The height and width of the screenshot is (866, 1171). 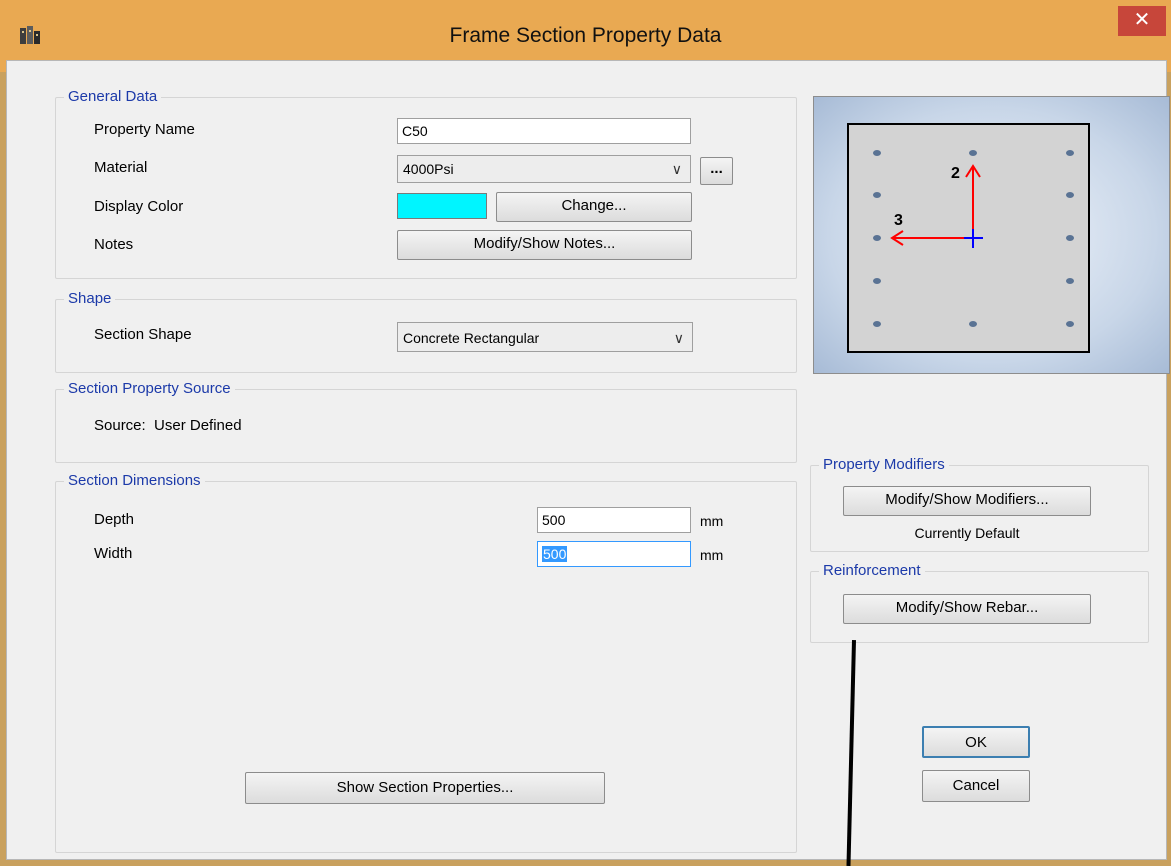 I want to click on width-input: 500, so click(x=614, y=554).